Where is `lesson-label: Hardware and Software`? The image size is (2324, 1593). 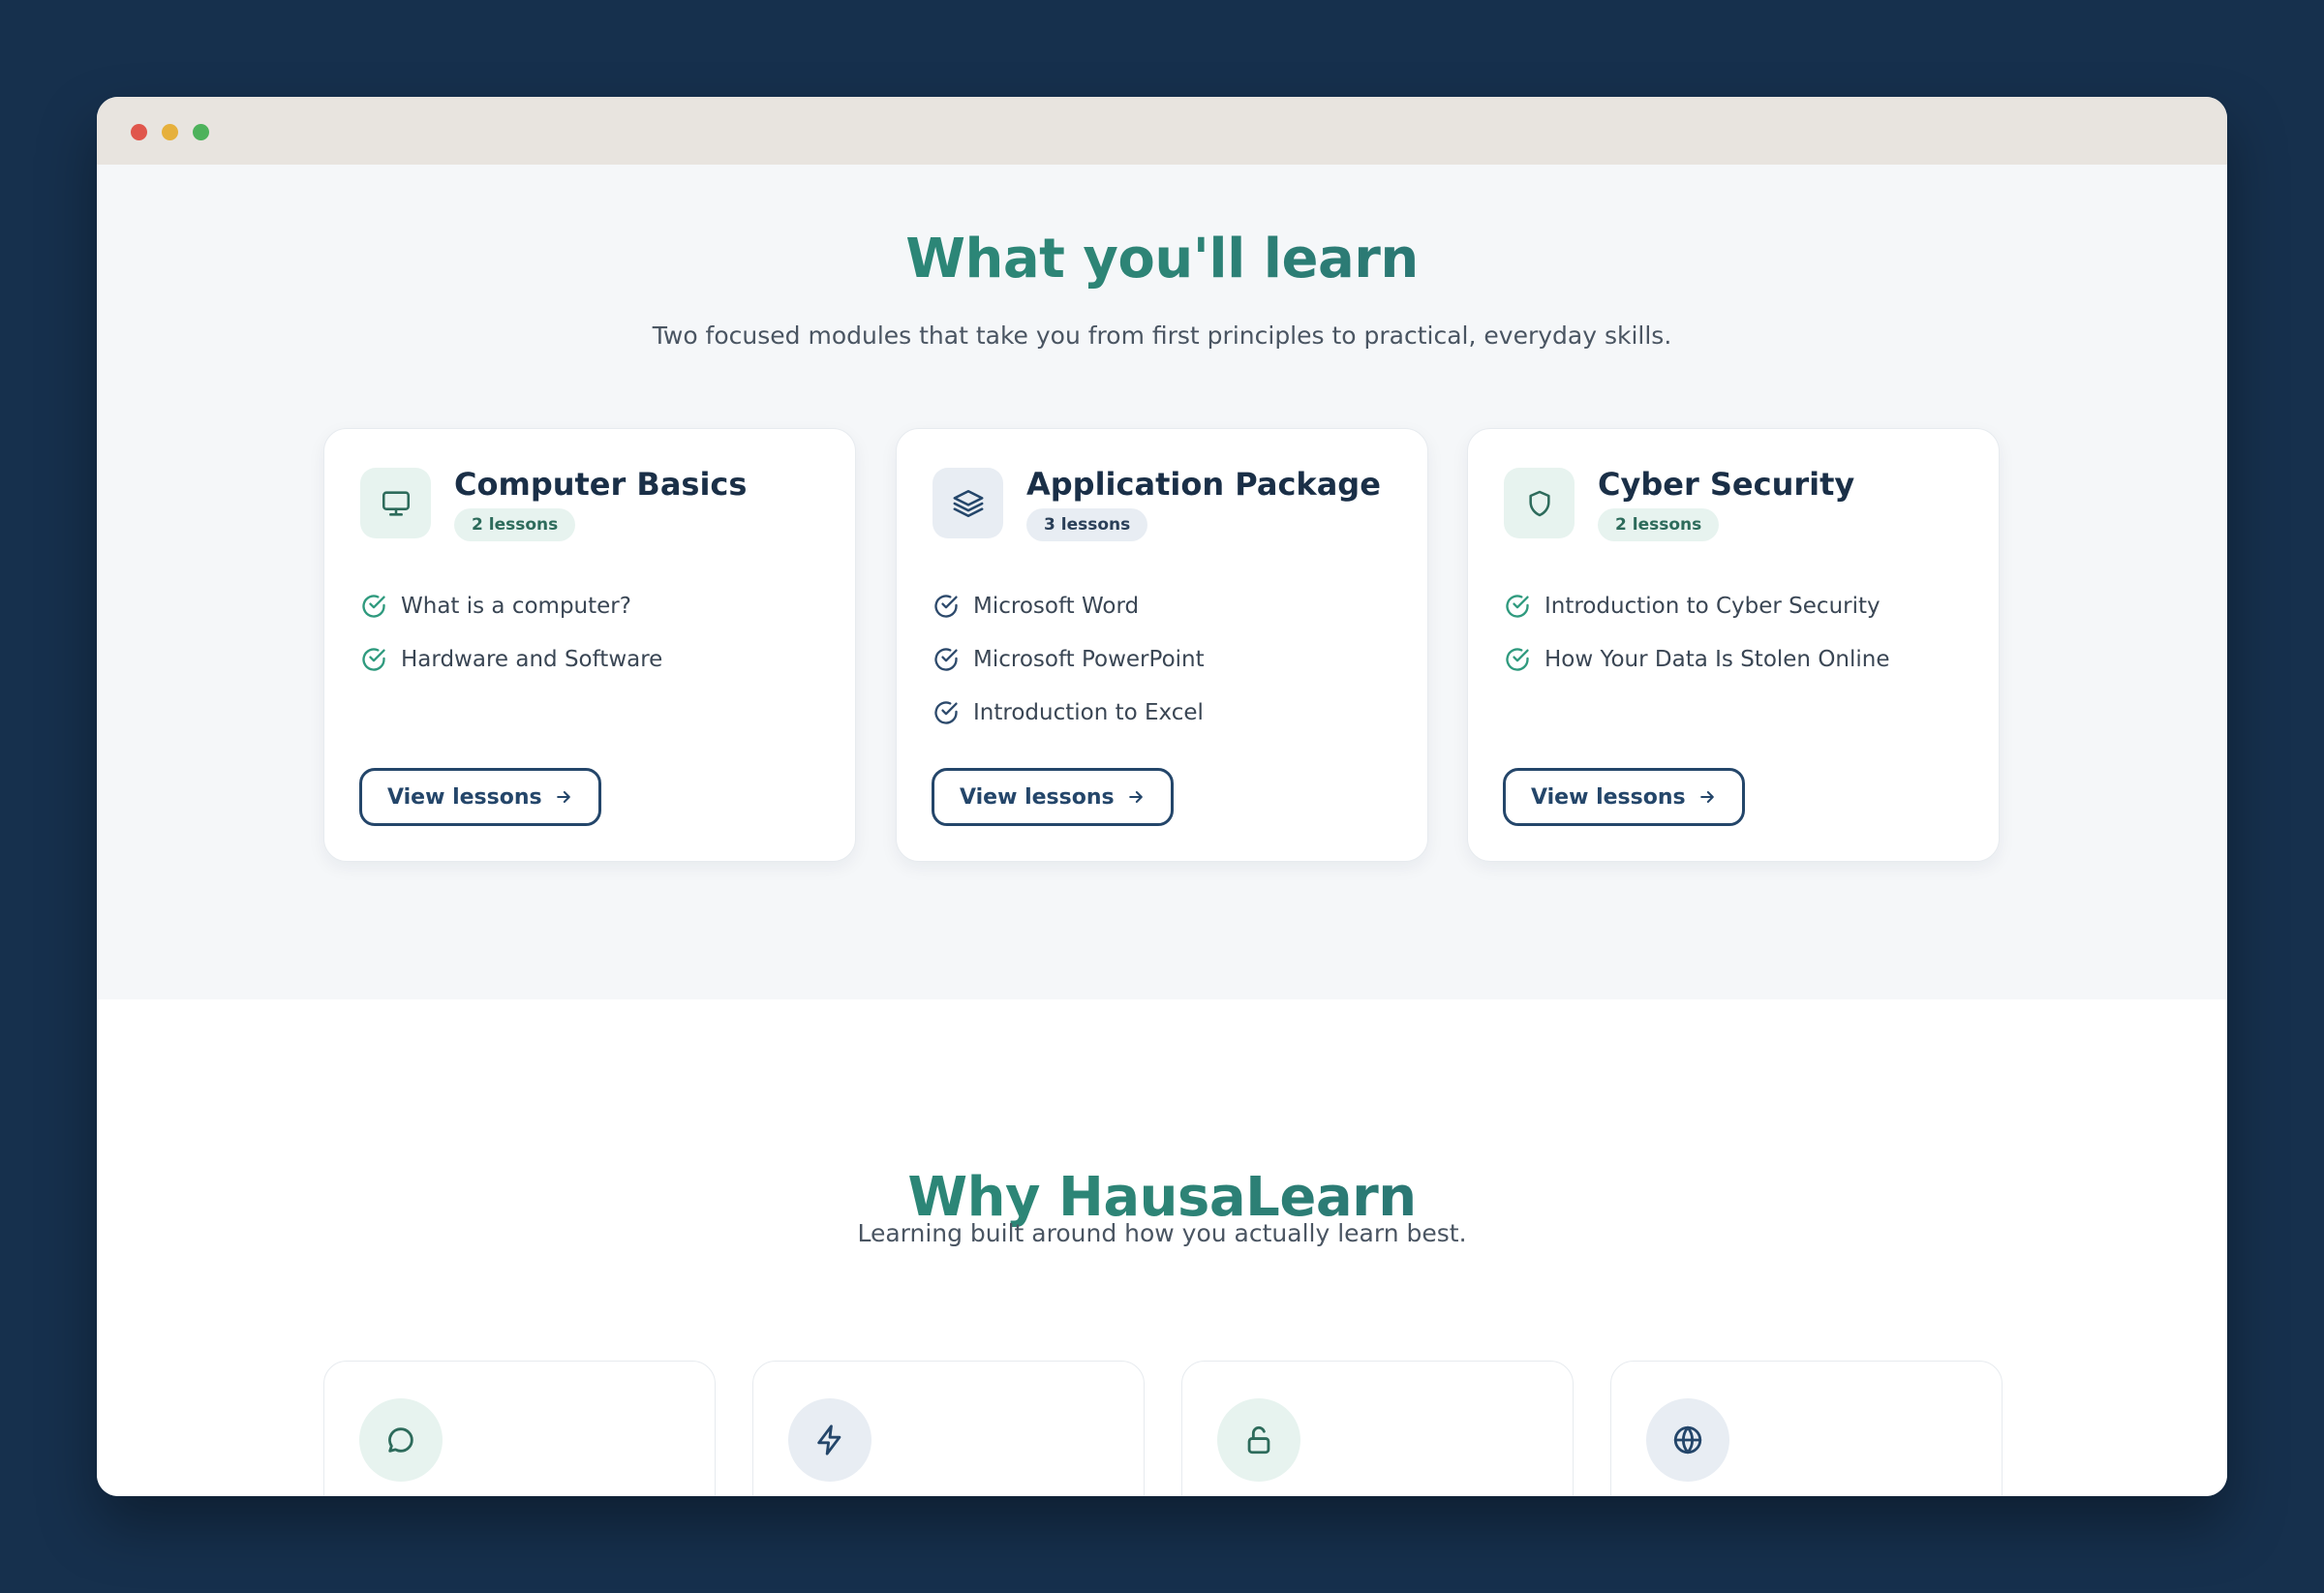 lesson-label: Hardware and Software is located at coordinates (532, 659).